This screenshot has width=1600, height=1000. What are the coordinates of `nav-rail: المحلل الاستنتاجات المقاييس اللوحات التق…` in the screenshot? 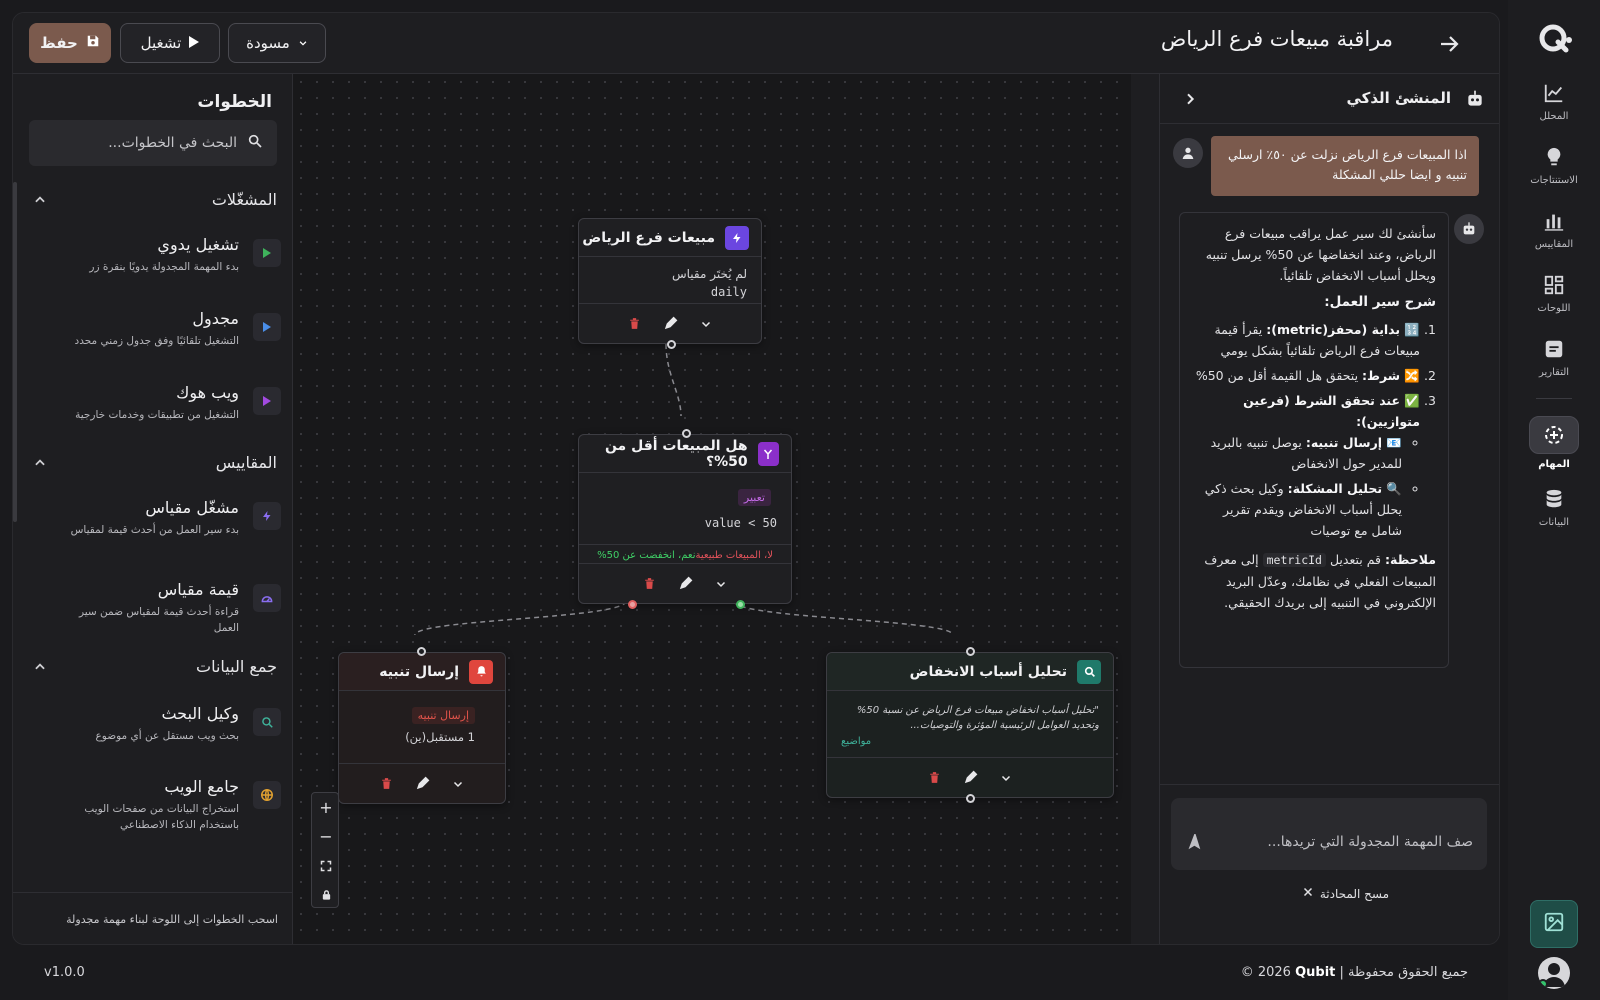 It's located at (1554, 500).